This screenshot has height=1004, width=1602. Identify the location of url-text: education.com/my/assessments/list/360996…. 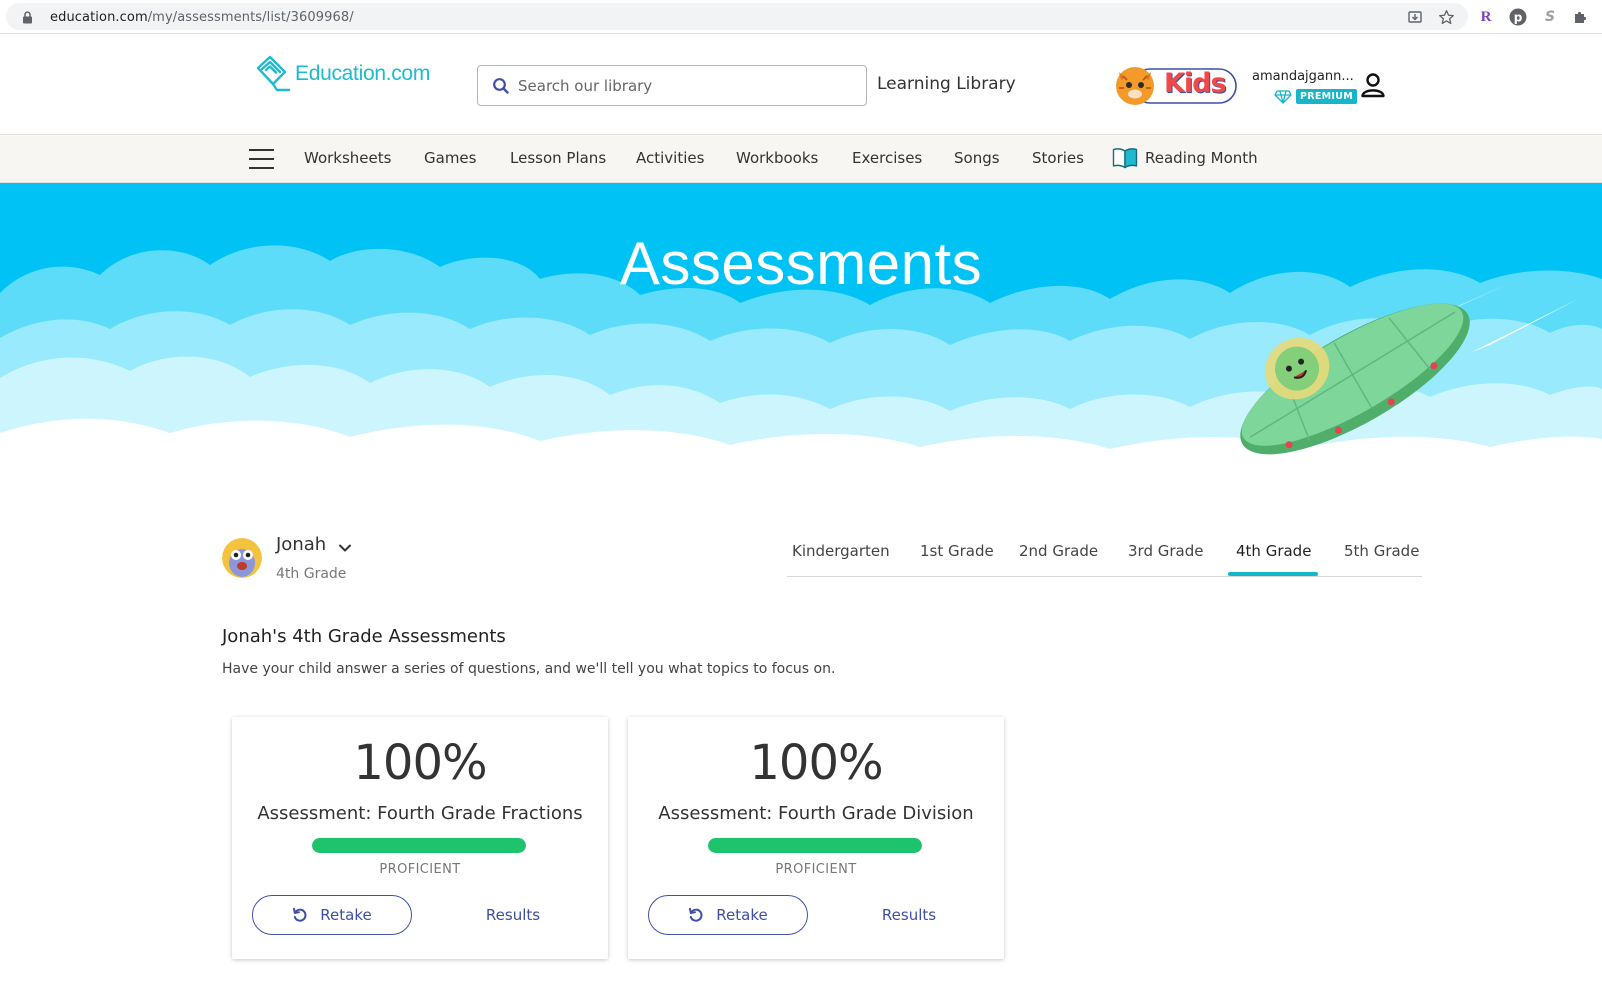
(202, 17).